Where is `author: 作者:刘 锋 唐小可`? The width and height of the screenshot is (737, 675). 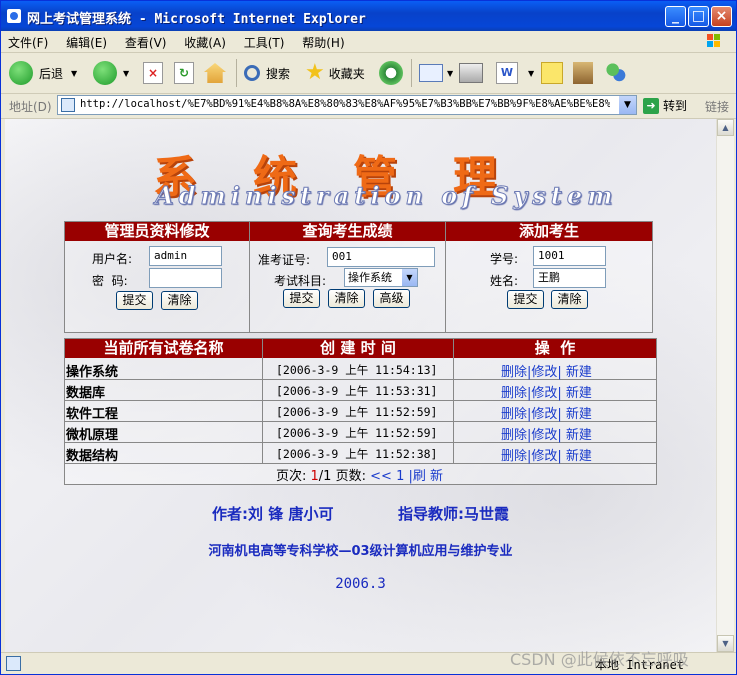 author: 作者:刘 锋 唐小可 is located at coordinates (273, 514).